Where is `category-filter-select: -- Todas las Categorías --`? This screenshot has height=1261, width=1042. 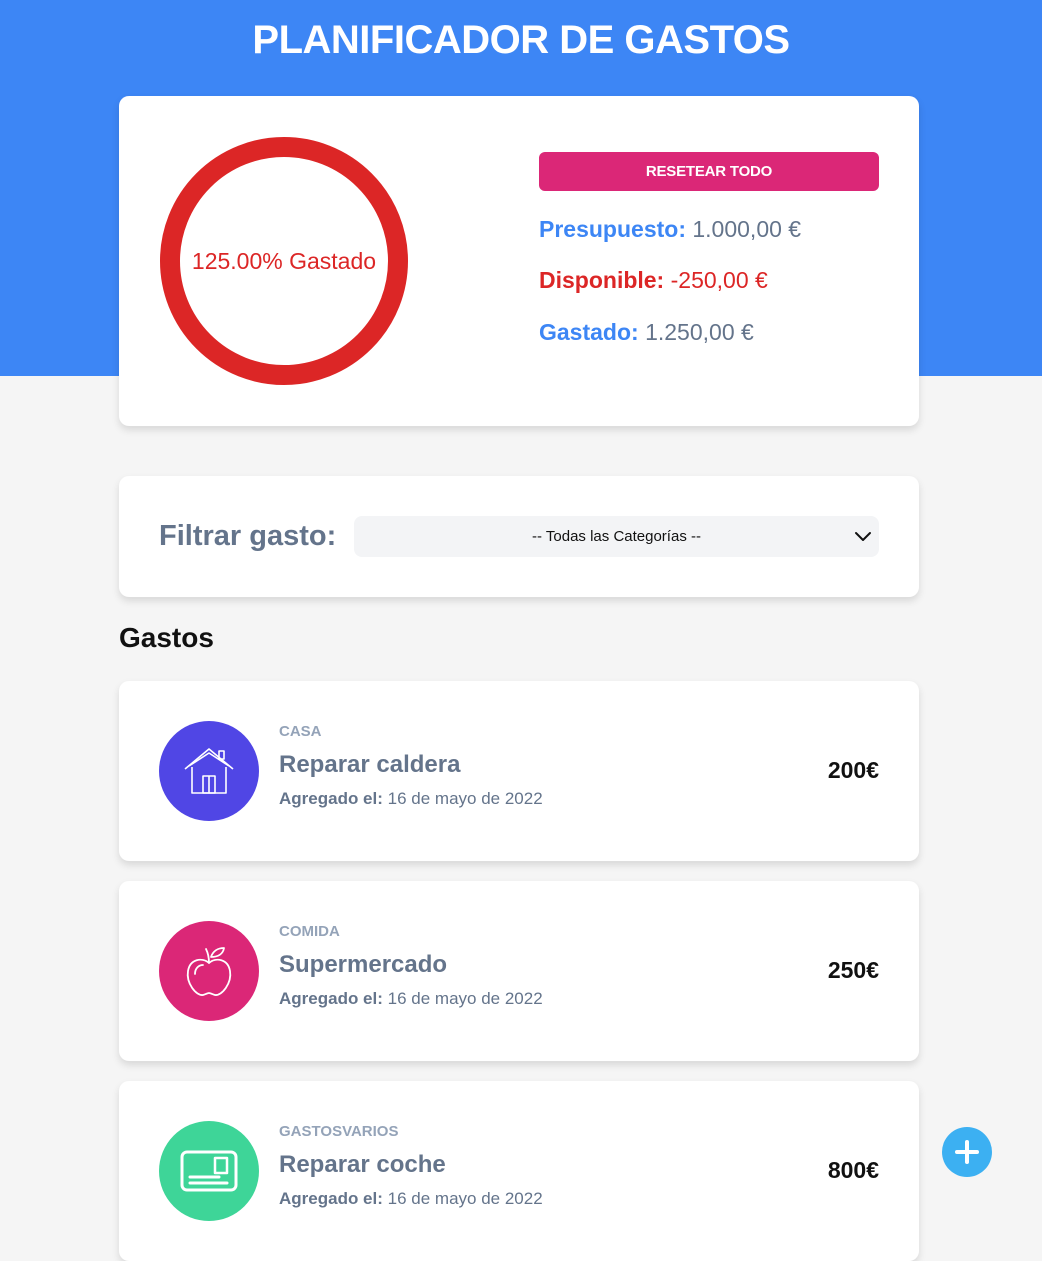
category-filter-select: -- Todas las Categorías -- is located at coordinates (616, 536).